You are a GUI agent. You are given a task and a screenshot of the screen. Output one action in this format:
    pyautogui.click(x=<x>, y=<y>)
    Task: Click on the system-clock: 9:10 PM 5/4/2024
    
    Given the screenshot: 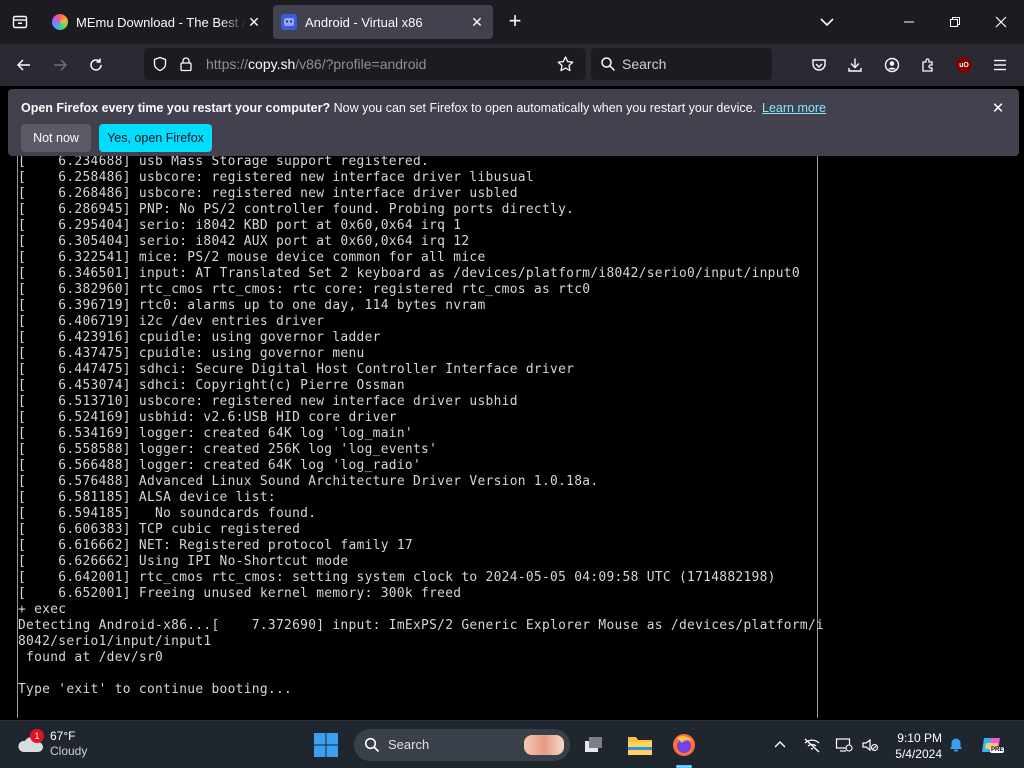 What is the action you would take?
    pyautogui.click(x=914, y=746)
    